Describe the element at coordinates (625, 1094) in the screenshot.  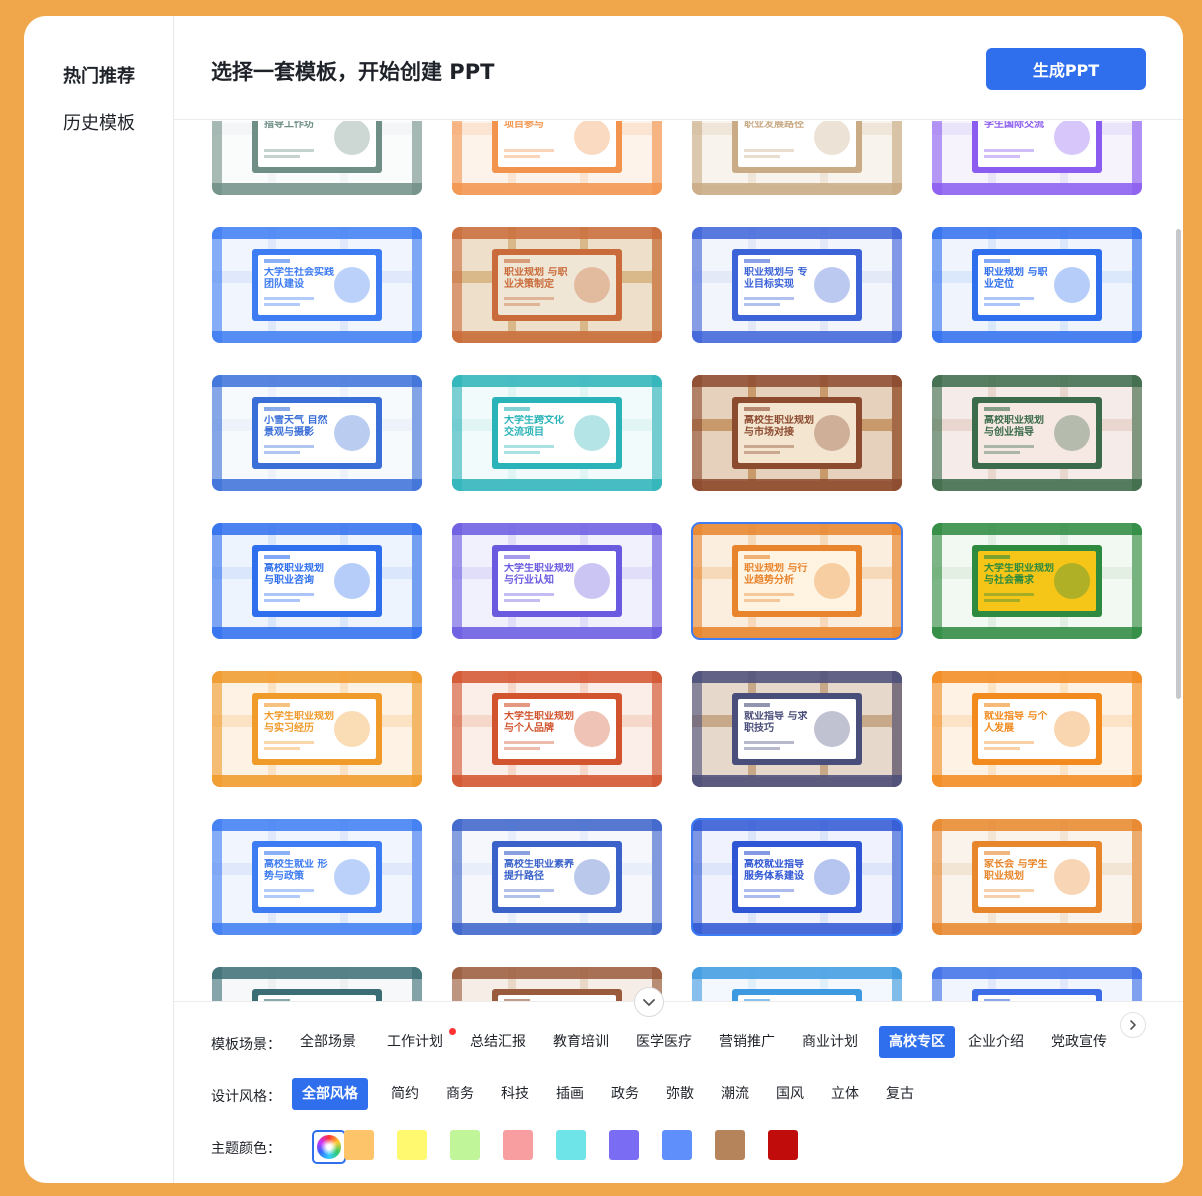
I see `style-chip: 政务` at that location.